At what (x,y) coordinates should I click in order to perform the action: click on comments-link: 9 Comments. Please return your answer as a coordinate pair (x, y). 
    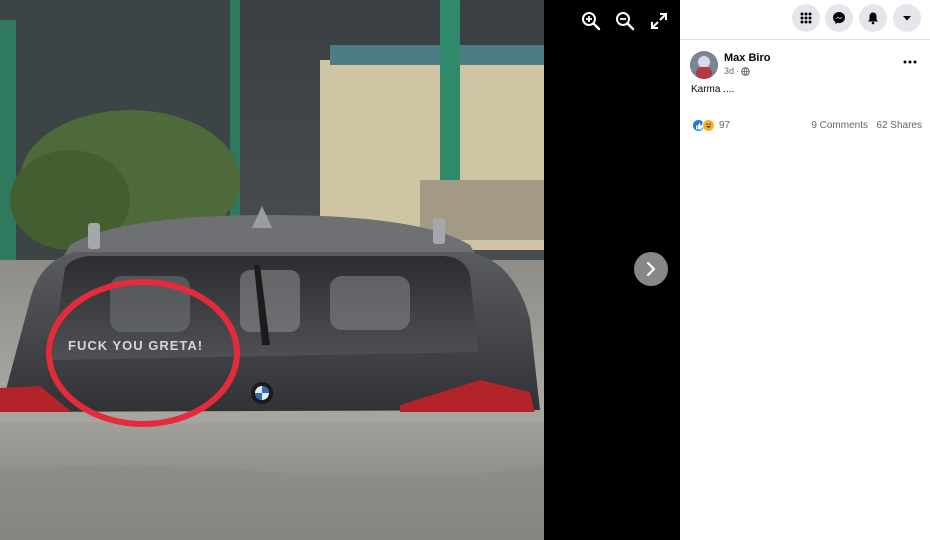
    Looking at the image, I should click on (839, 125).